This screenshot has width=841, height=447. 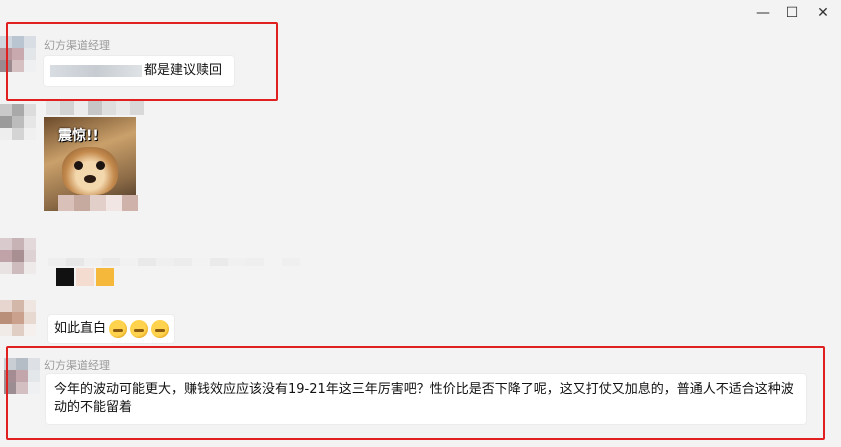 I want to click on close-button: ✕, so click(x=823, y=13).